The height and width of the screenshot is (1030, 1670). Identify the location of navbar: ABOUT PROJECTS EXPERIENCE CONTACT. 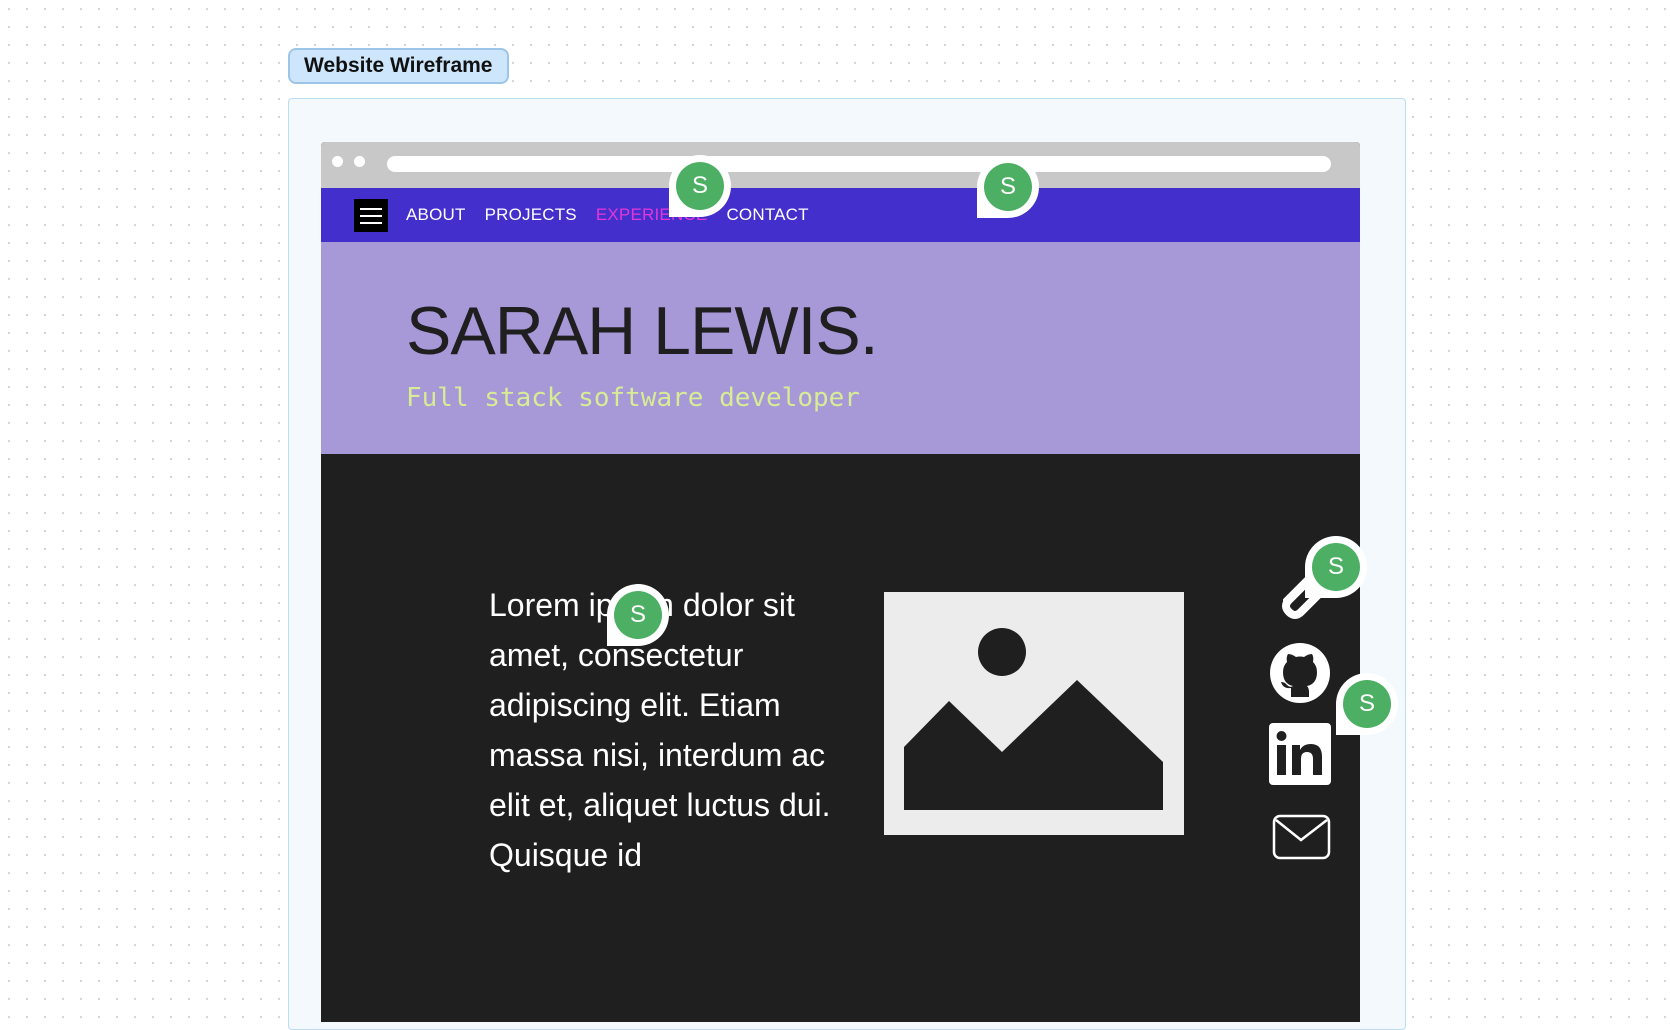
(840, 215).